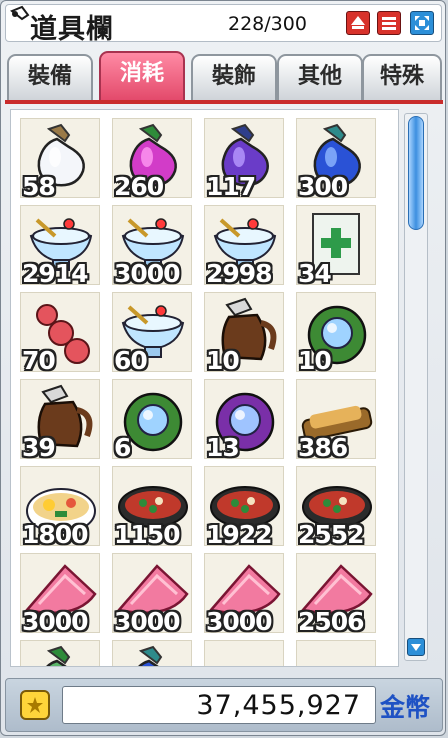  What do you see at coordinates (244, 159) in the screenshot?
I see `inventory-slot: 117` at bounding box center [244, 159].